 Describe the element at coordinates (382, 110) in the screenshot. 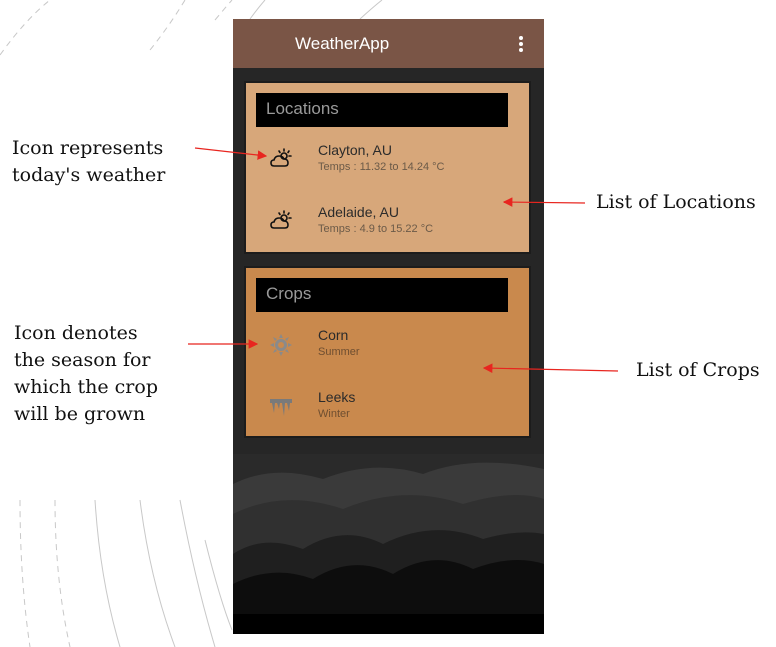

I see `locations-header: Locations` at that location.